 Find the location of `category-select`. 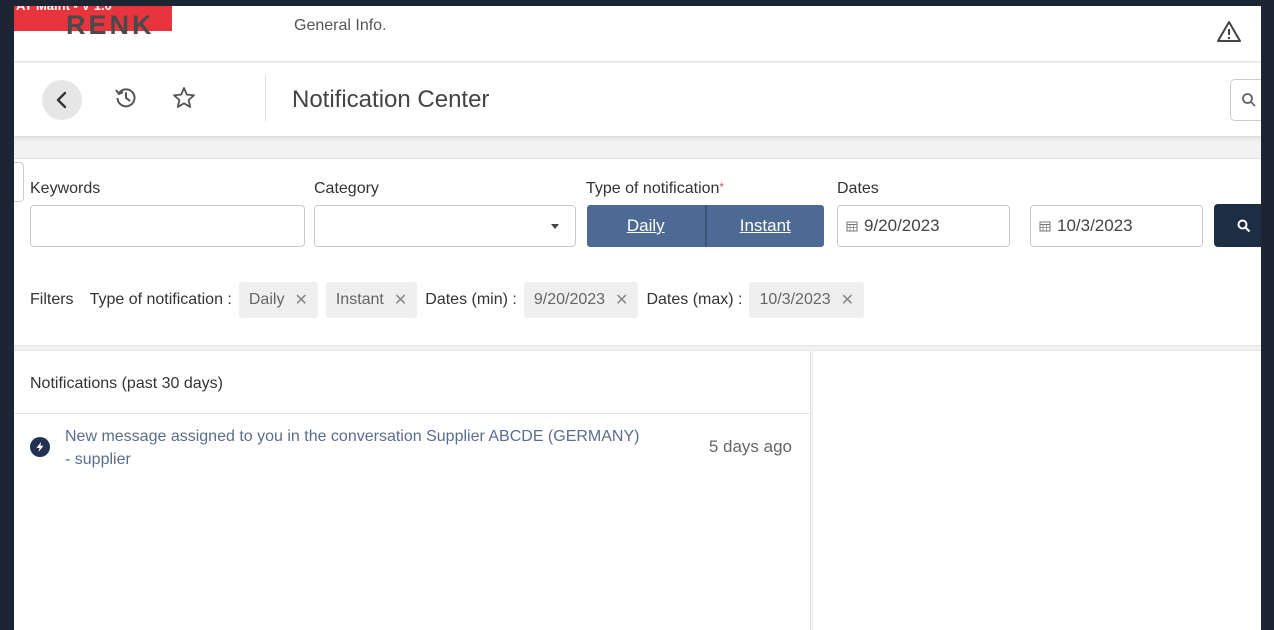

category-select is located at coordinates (445, 226).